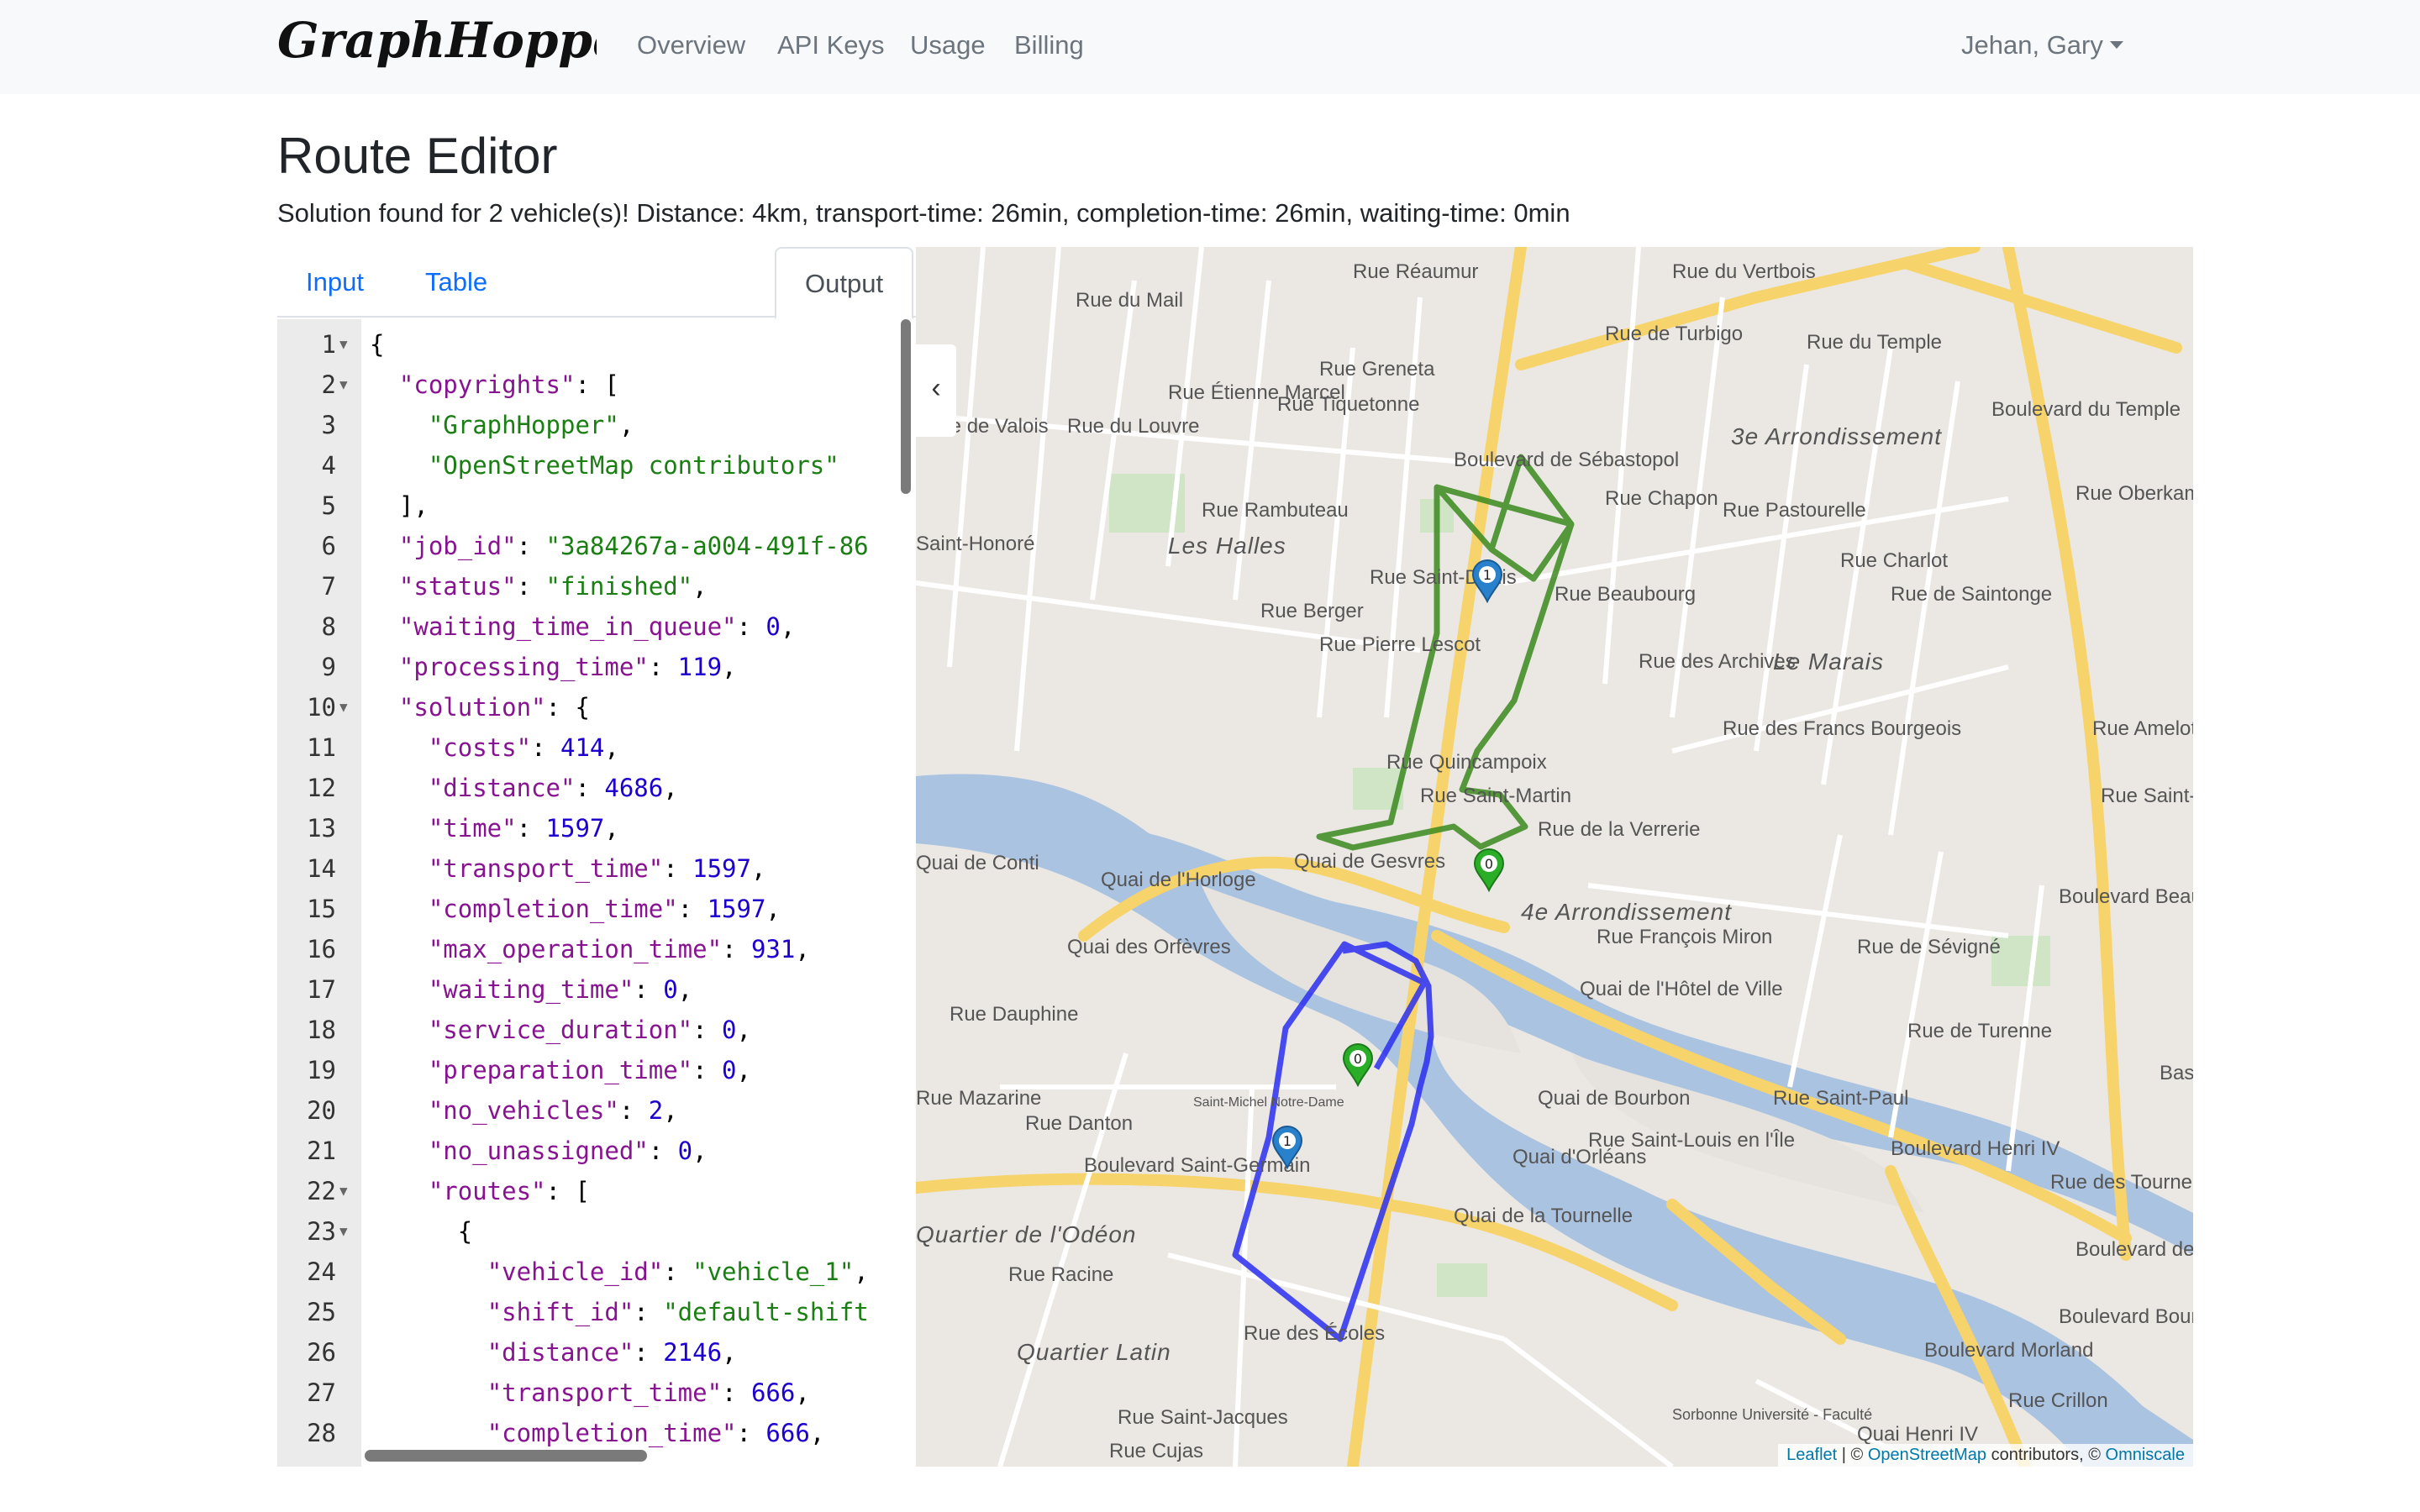  What do you see at coordinates (678, 1271) in the screenshot?
I see `code-text: "vehicle_id": "vehicle_1",` at bounding box center [678, 1271].